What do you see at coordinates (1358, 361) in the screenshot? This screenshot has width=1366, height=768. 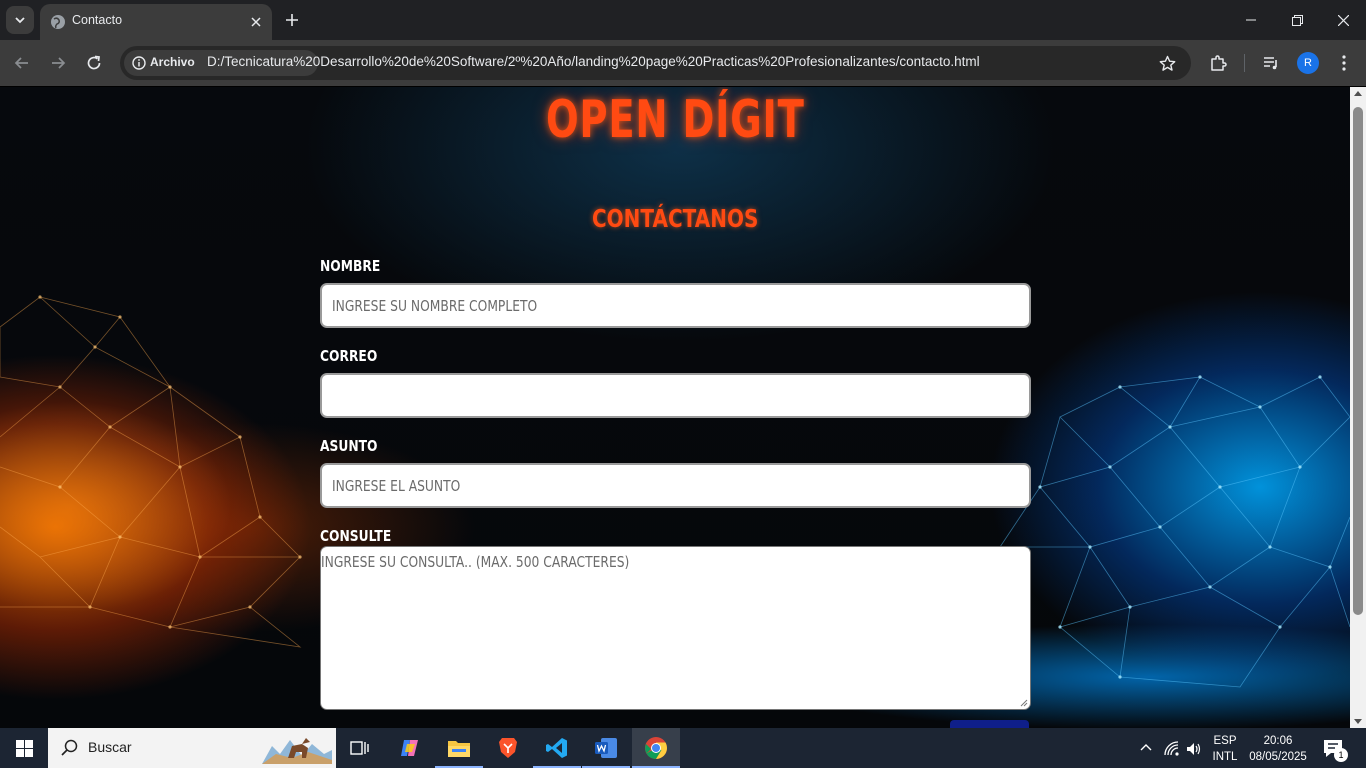 I see `scroll-thumb` at bounding box center [1358, 361].